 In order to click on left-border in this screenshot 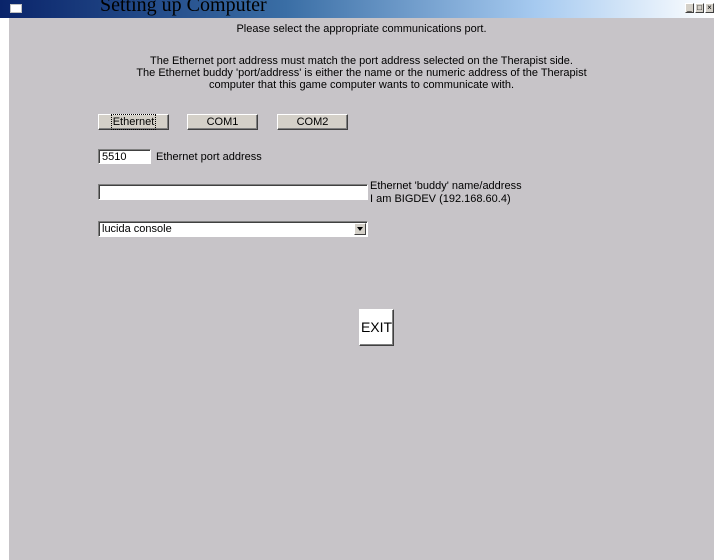, I will do `click(4, 280)`.